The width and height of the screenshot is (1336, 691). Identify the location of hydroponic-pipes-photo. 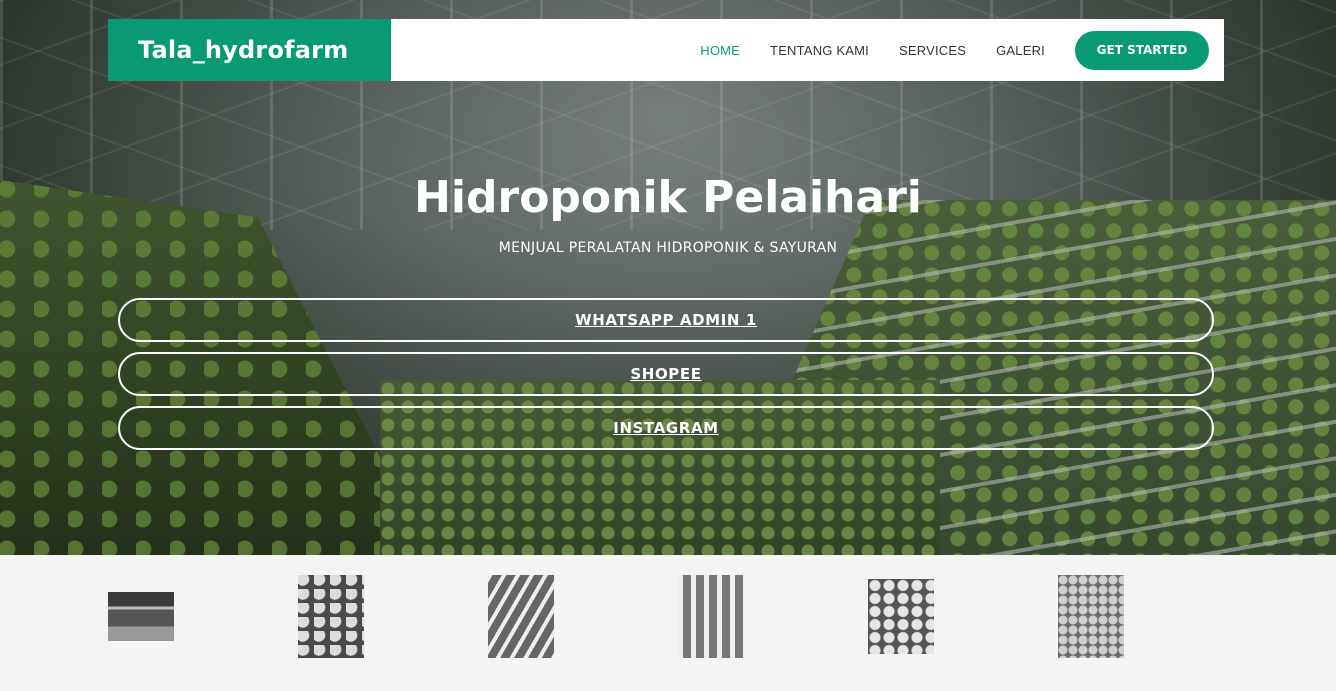
(711, 616).